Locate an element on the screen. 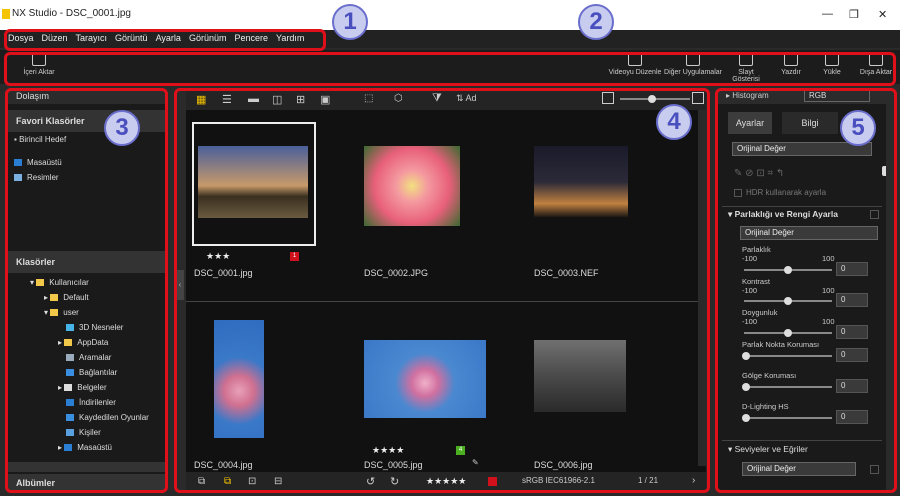  adjusted-icon: ✎ is located at coordinates (475, 462).